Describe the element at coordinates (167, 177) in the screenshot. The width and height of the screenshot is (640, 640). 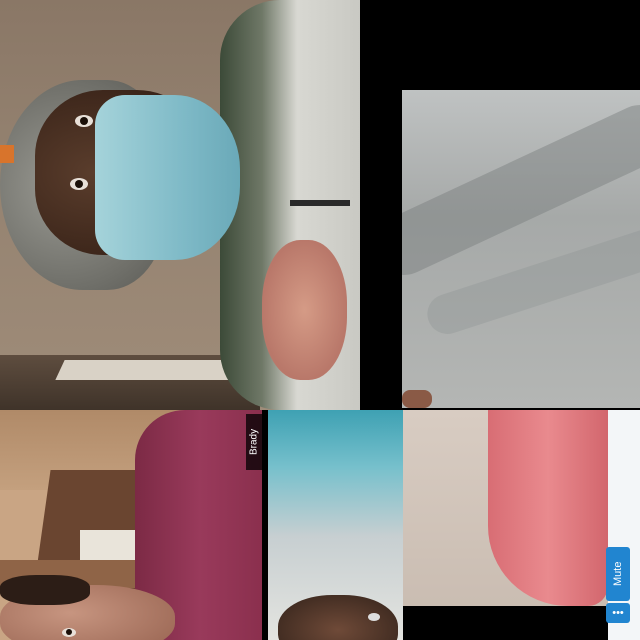
I see `face-mask` at that location.